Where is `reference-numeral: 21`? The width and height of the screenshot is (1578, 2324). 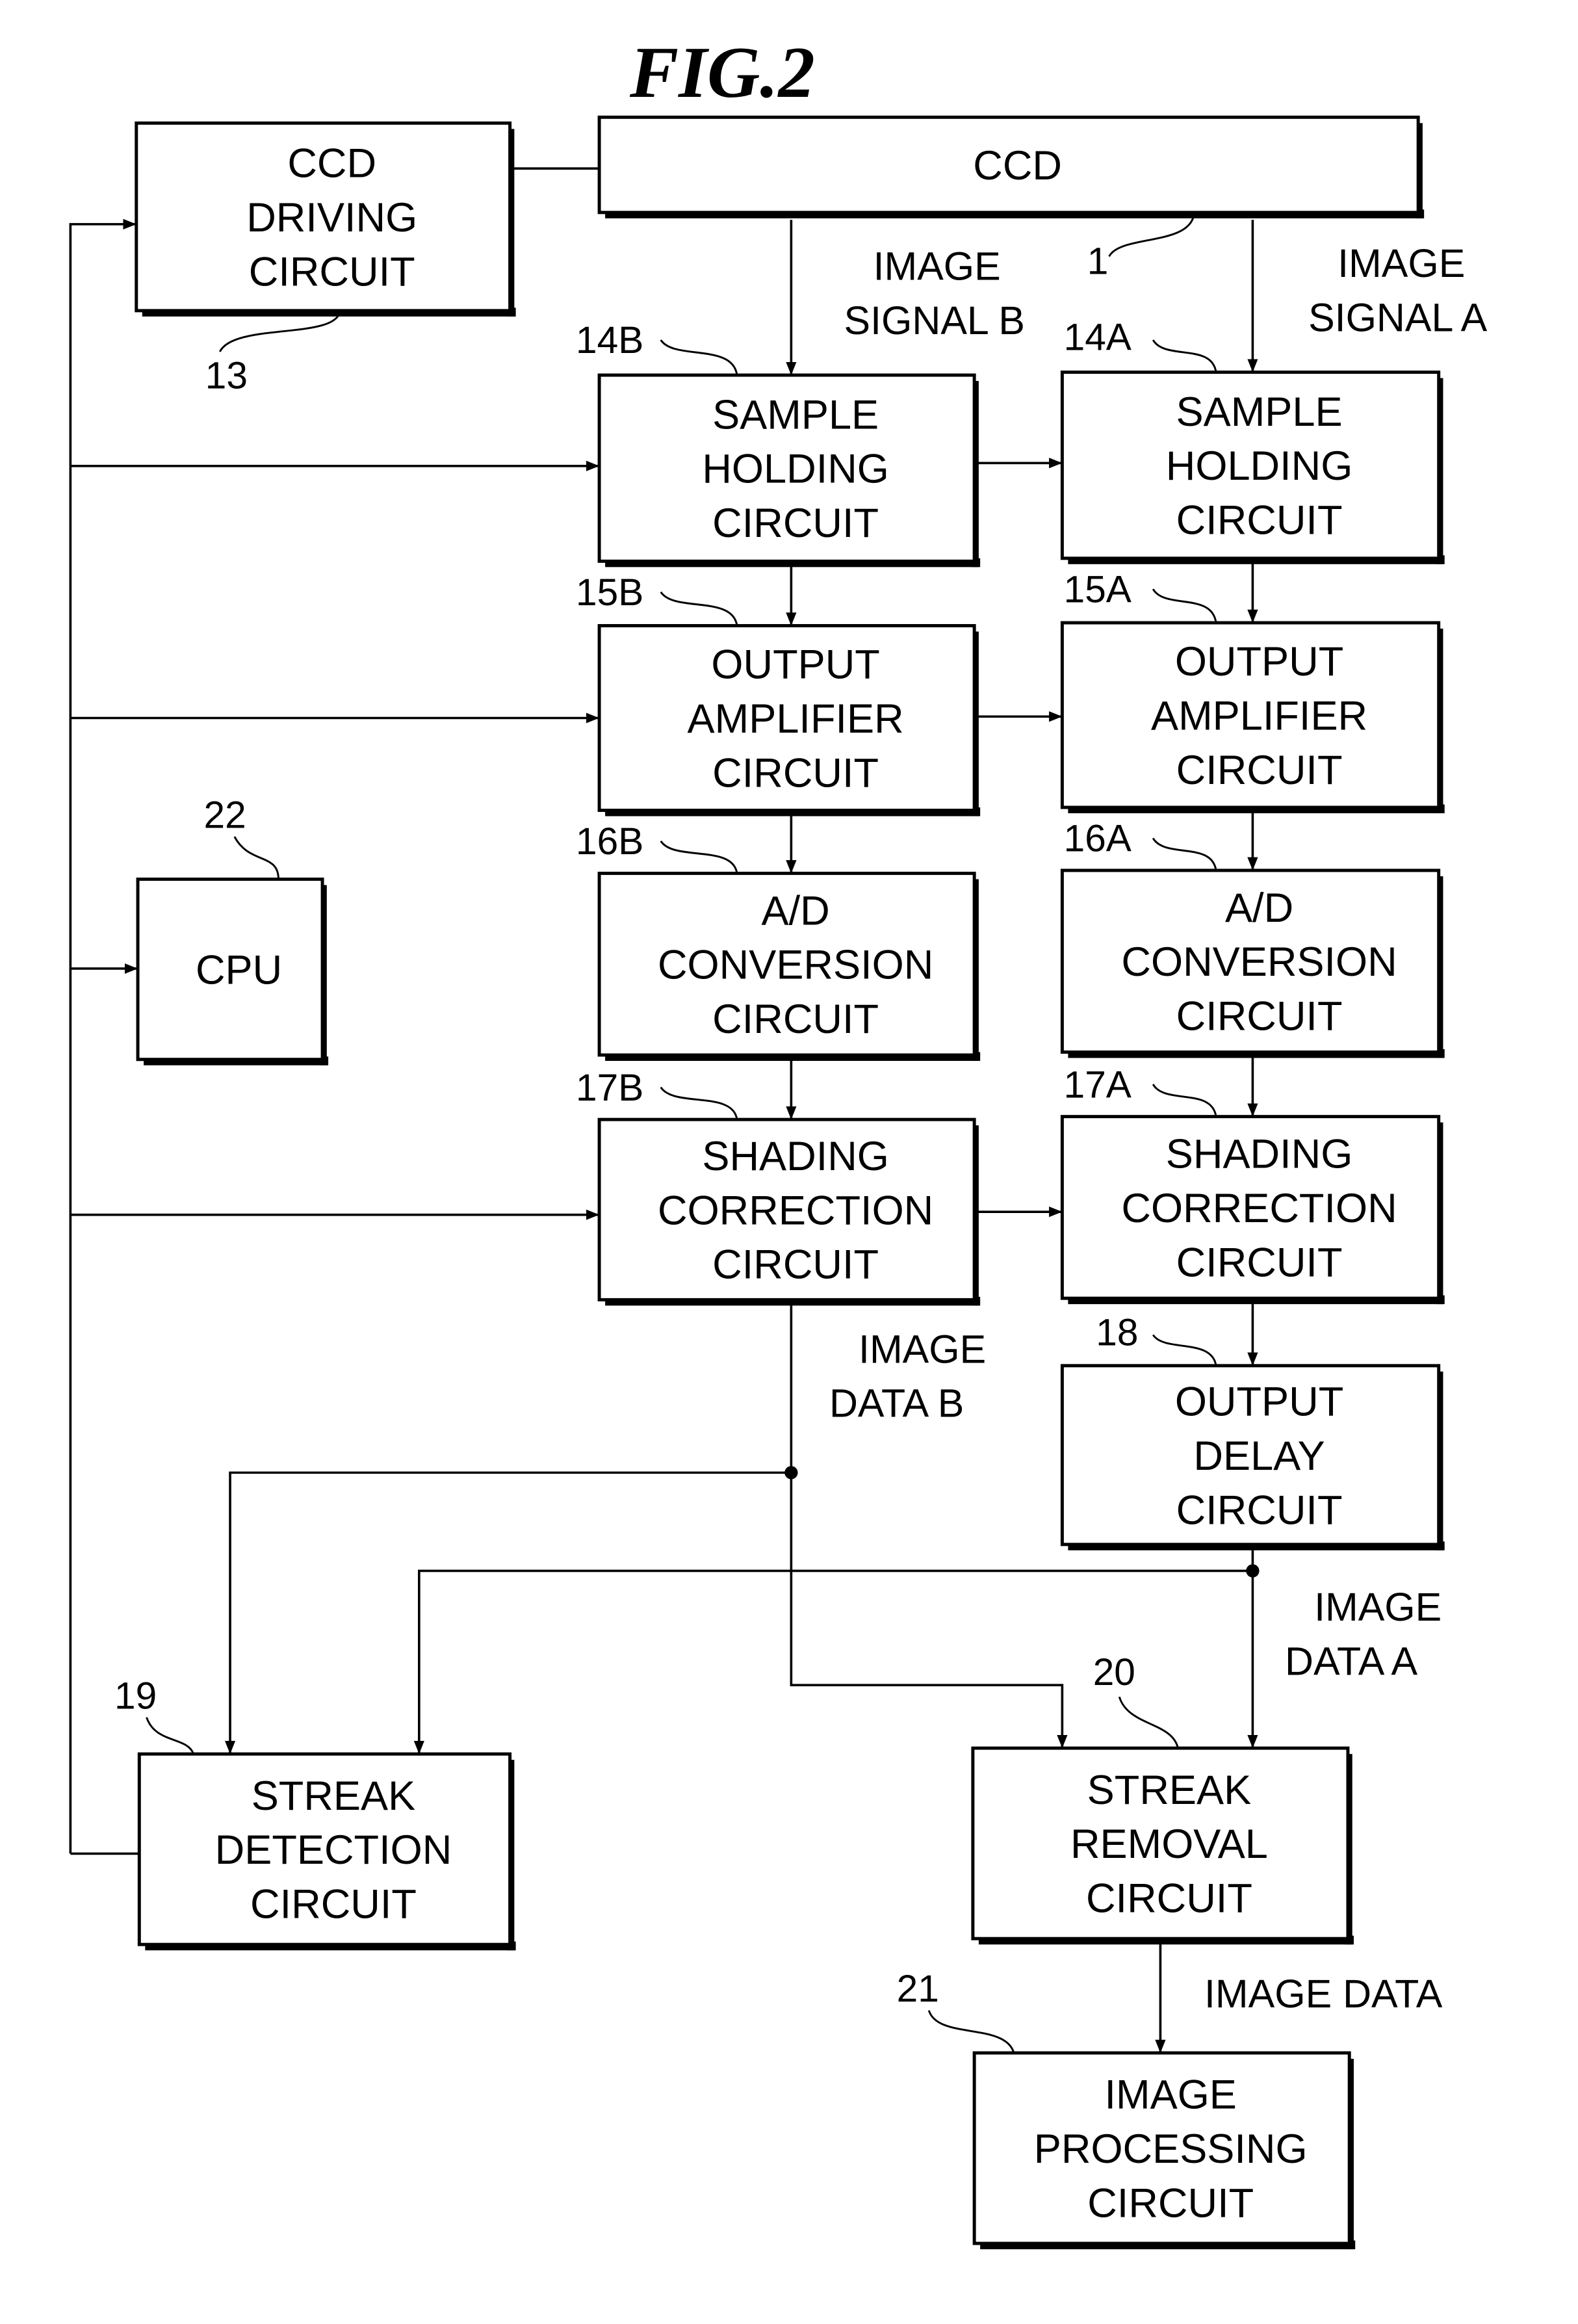
reference-numeral: 21 is located at coordinates (918, 1989).